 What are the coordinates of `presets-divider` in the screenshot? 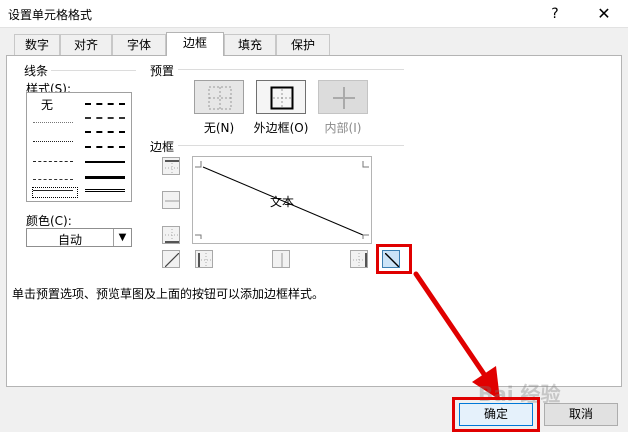 It's located at (291, 69).